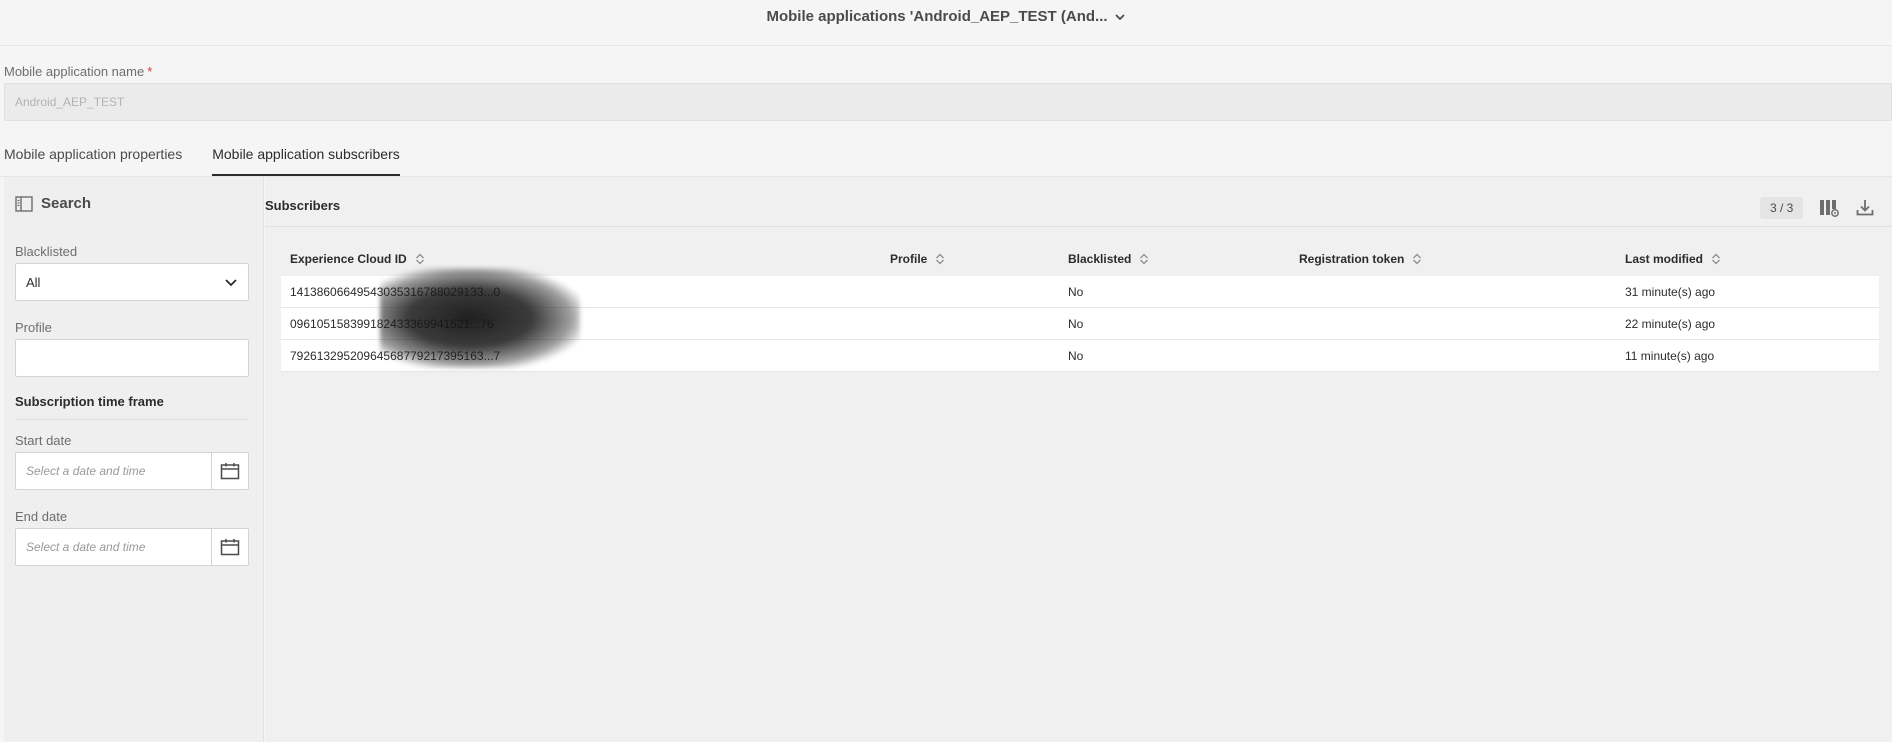 The width and height of the screenshot is (1892, 742). I want to click on column-settings-button, so click(1829, 208).